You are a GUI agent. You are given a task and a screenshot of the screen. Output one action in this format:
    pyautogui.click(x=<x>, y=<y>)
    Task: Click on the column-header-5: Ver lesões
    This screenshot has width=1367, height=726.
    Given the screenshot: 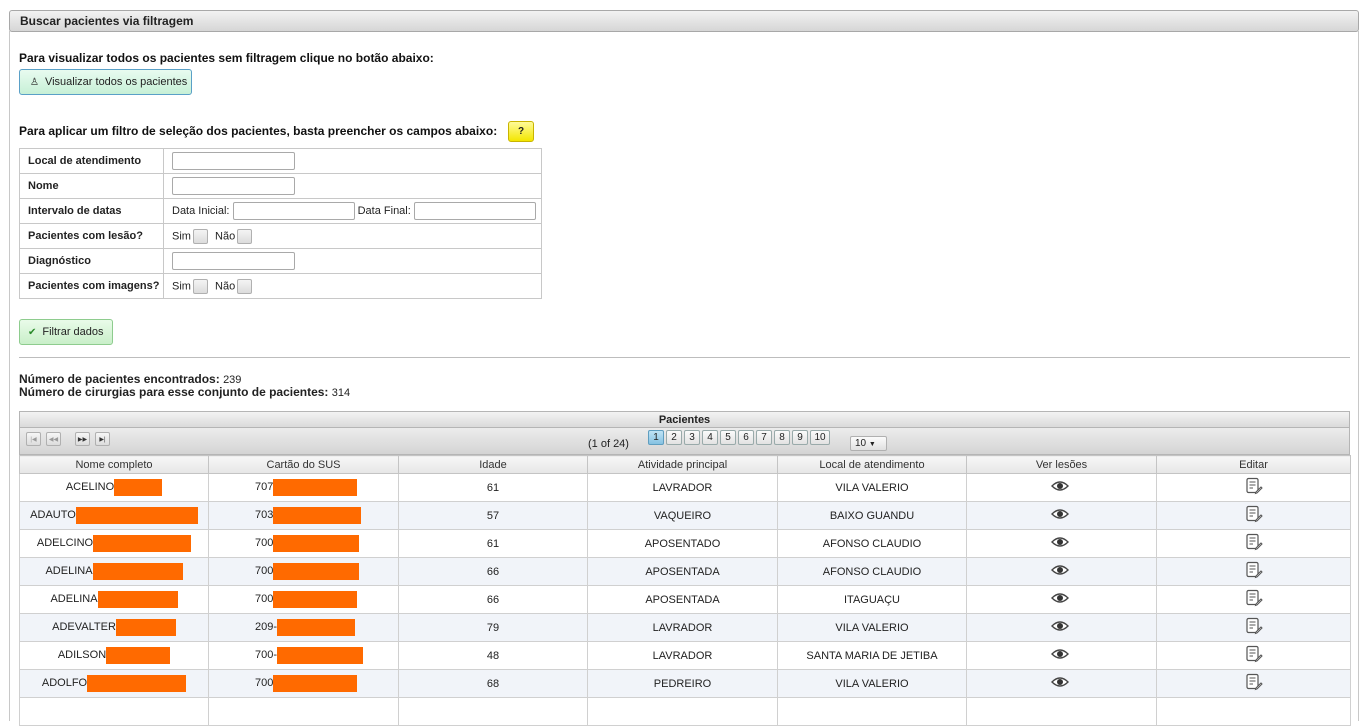 What is the action you would take?
    pyautogui.click(x=1061, y=464)
    